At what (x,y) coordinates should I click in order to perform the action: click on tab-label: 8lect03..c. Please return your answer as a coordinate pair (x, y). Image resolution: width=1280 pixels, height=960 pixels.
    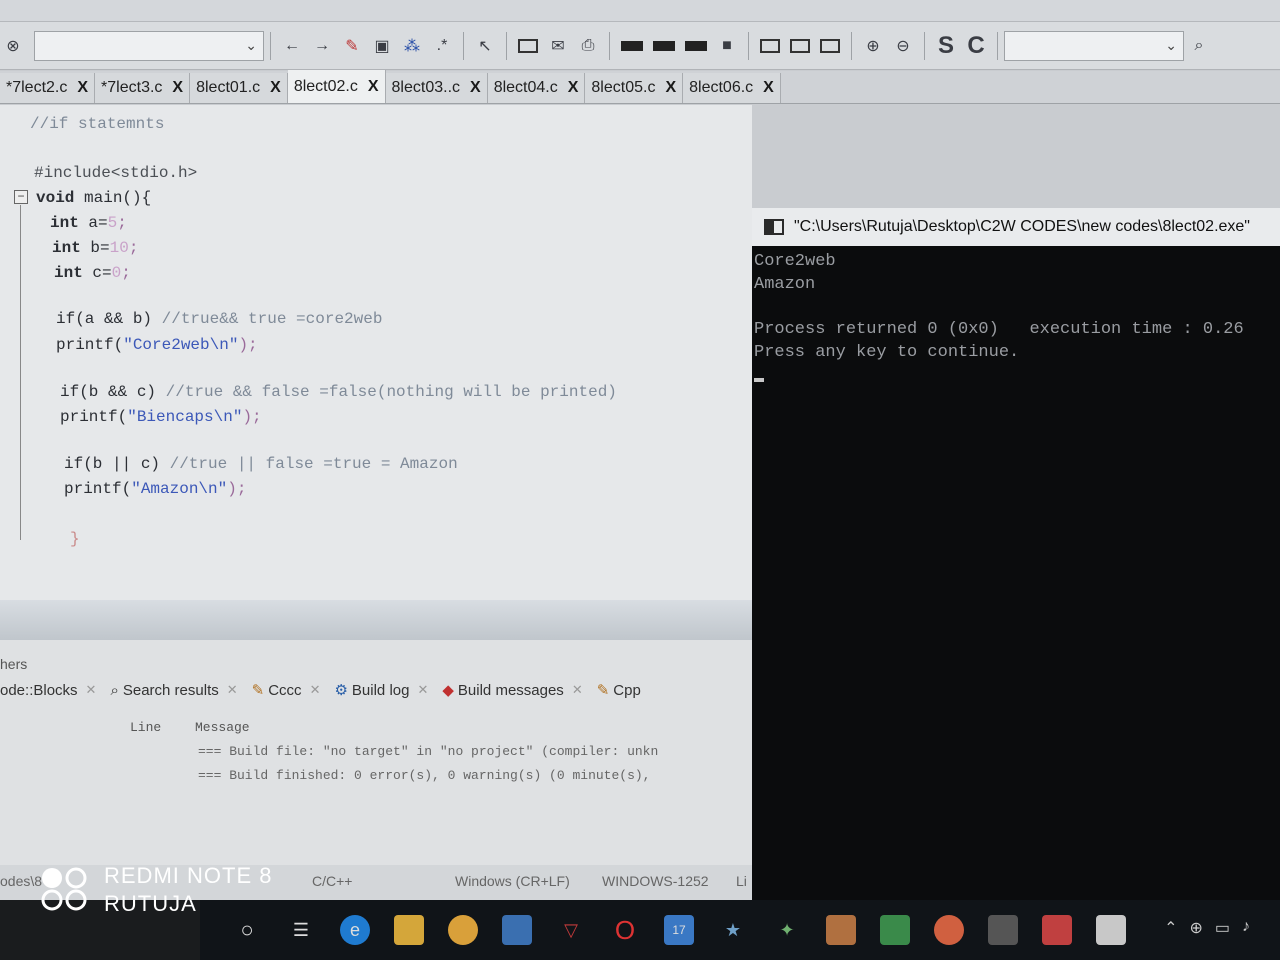
    Looking at the image, I should click on (426, 87).